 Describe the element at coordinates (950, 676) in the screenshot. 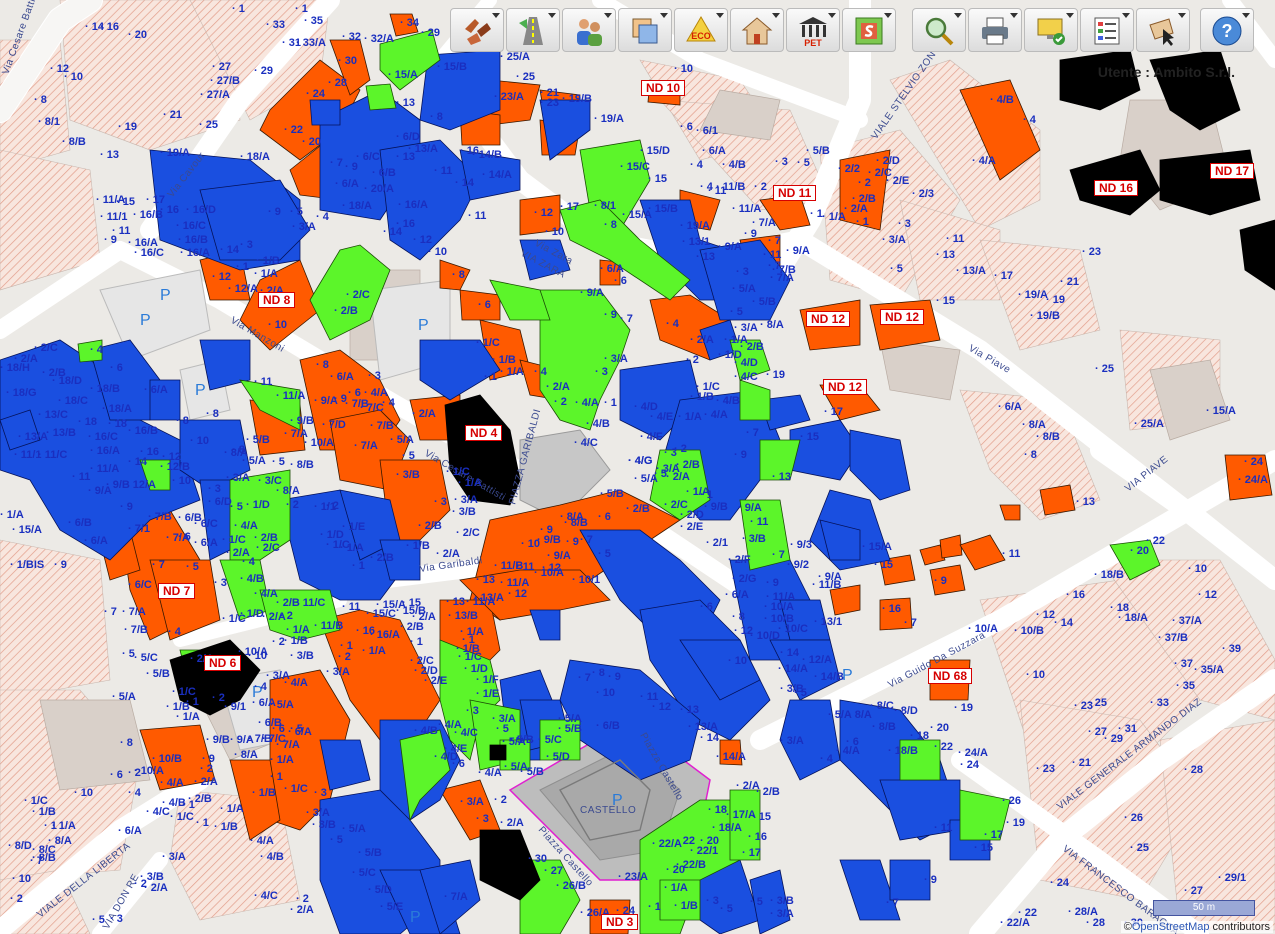

I see `nd-label: ND 68` at that location.